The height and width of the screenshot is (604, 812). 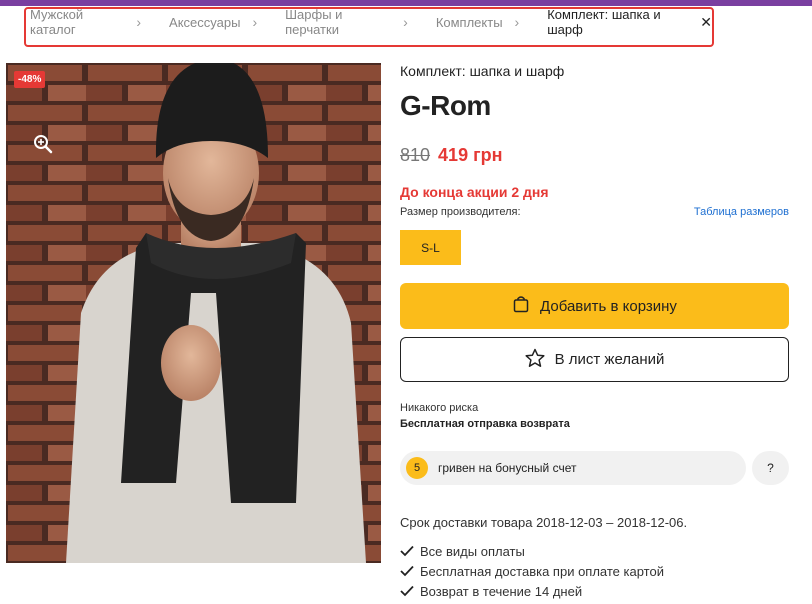 I want to click on no-risk-text: Никакого риска, so click(x=439, y=408).